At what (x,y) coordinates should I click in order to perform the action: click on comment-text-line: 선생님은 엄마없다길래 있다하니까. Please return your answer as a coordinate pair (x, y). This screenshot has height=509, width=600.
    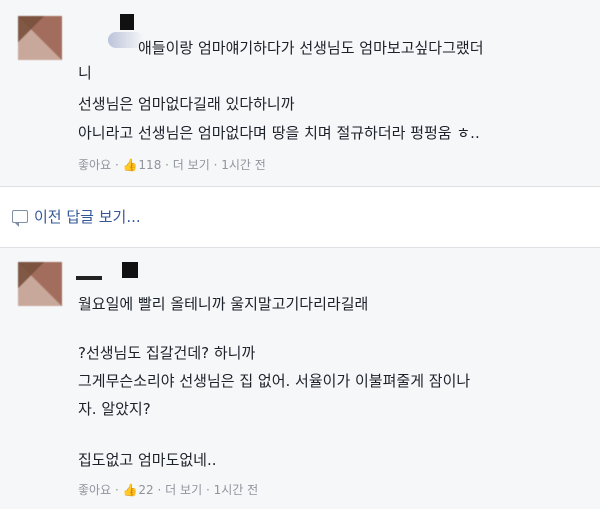
    Looking at the image, I should click on (186, 104).